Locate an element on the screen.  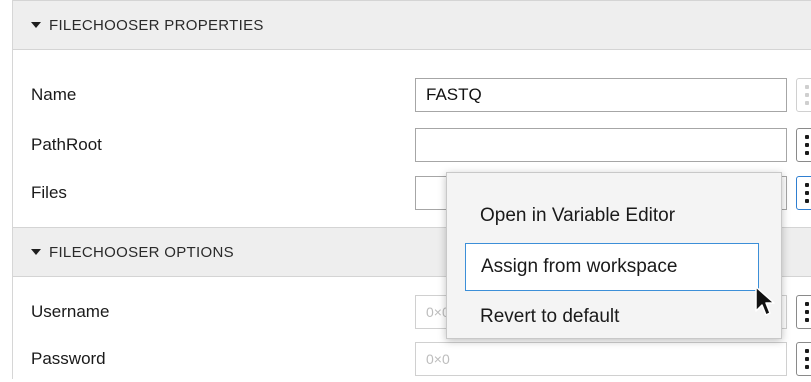
mouse-pointer-icon is located at coordinates (765, 301).